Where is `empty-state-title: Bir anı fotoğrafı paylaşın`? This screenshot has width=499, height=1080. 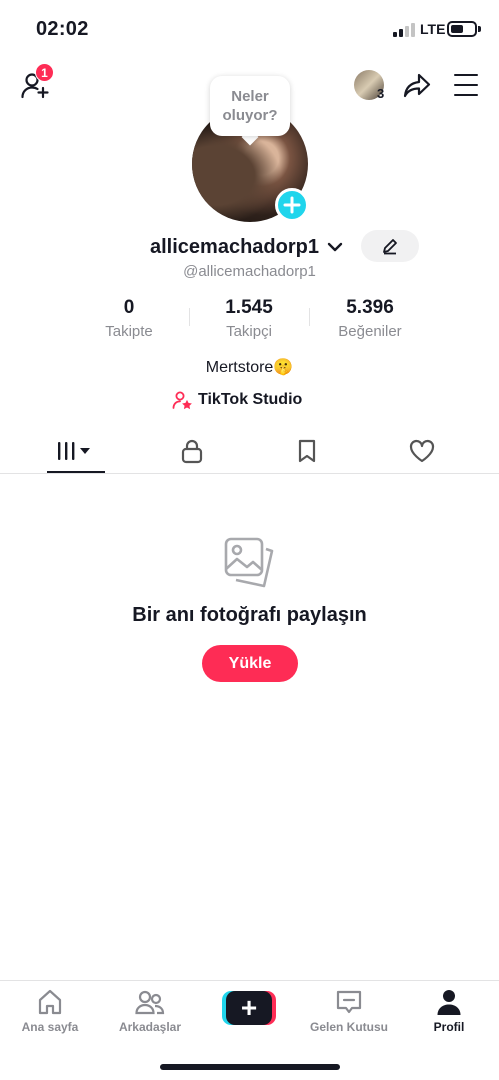
empty-state-title: Bir anı fotoğrafı paylaşın is located at coordinates (249, 615).